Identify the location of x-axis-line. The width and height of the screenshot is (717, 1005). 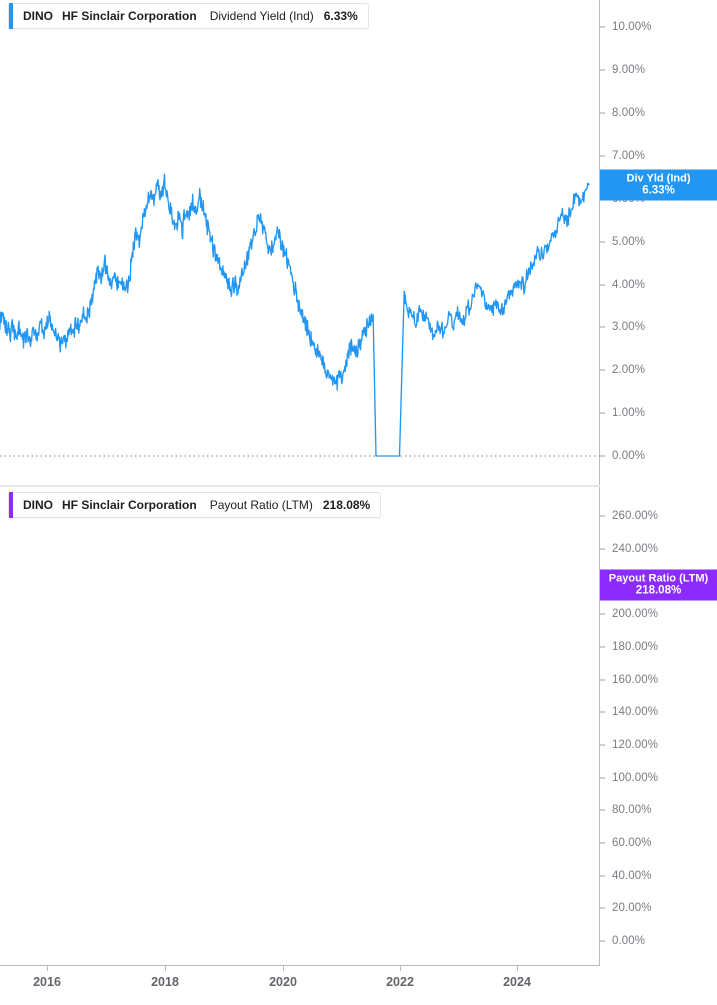
(300, 965).